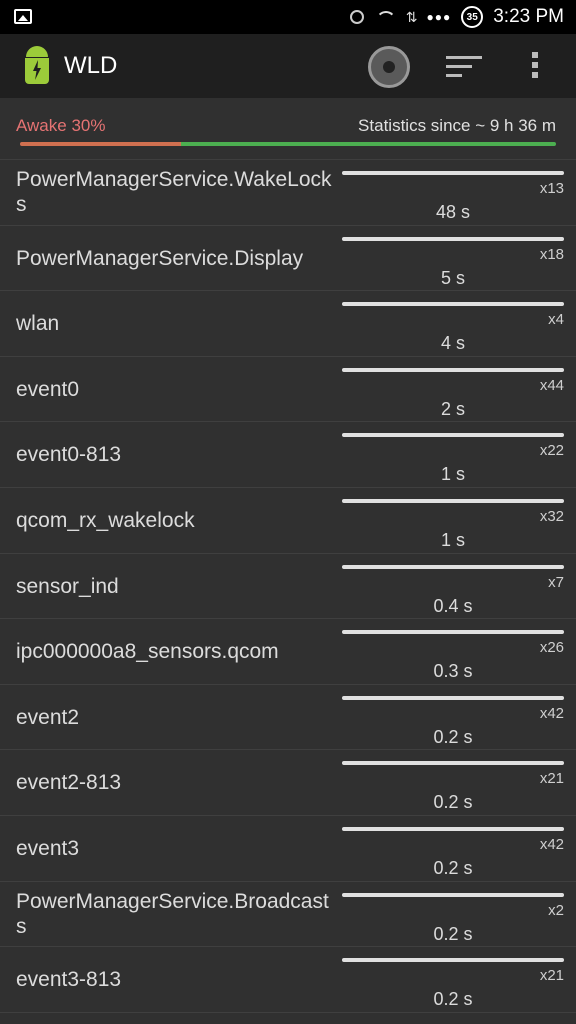 The width and height of the screenshot is (576, 1024). Describe the element at coordinates (288, 455) in the screenshot. I see `wakelock-row: event0-813 x22 1 s` at that location.